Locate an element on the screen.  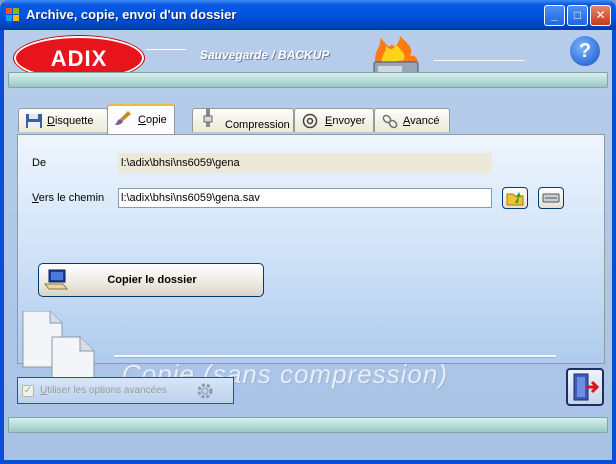
advanced-options-label: Utiliser les options avancées is located at coordinates (103, 390).